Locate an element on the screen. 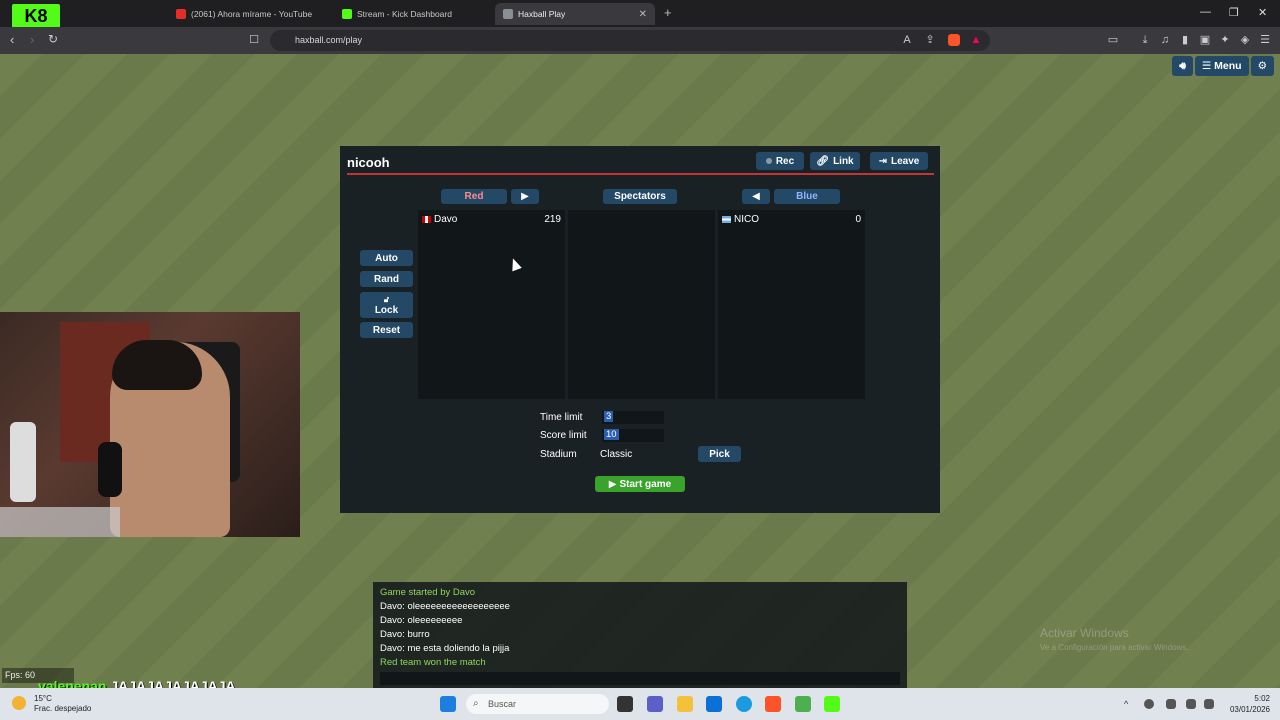  settings-button: ⚙ is located at coordinates (1262, 66).